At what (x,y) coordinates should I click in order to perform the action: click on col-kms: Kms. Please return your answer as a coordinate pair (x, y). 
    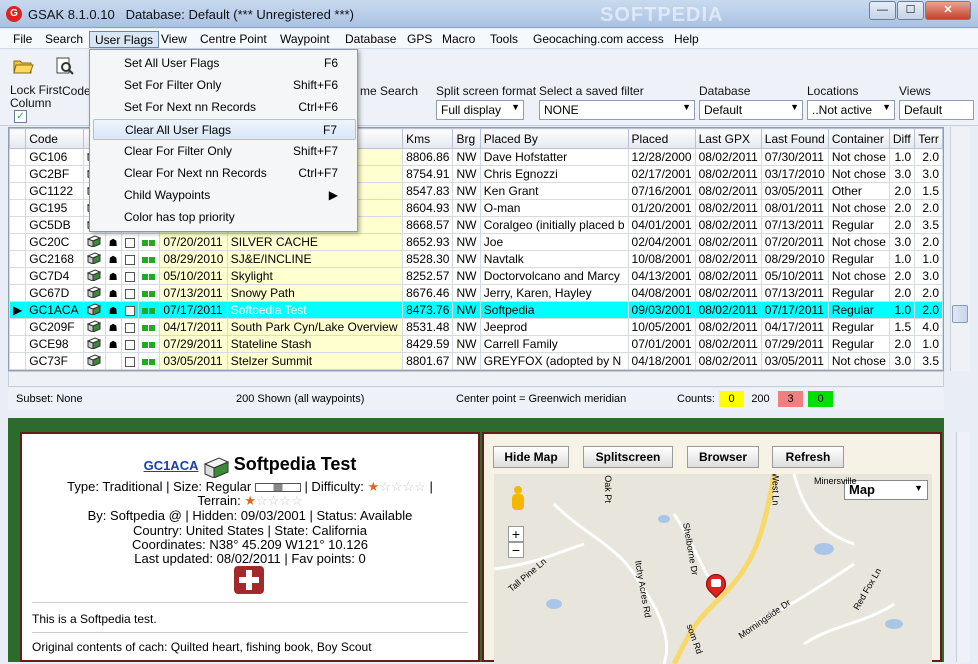
    Looking at the image, I should click on (428, 138).